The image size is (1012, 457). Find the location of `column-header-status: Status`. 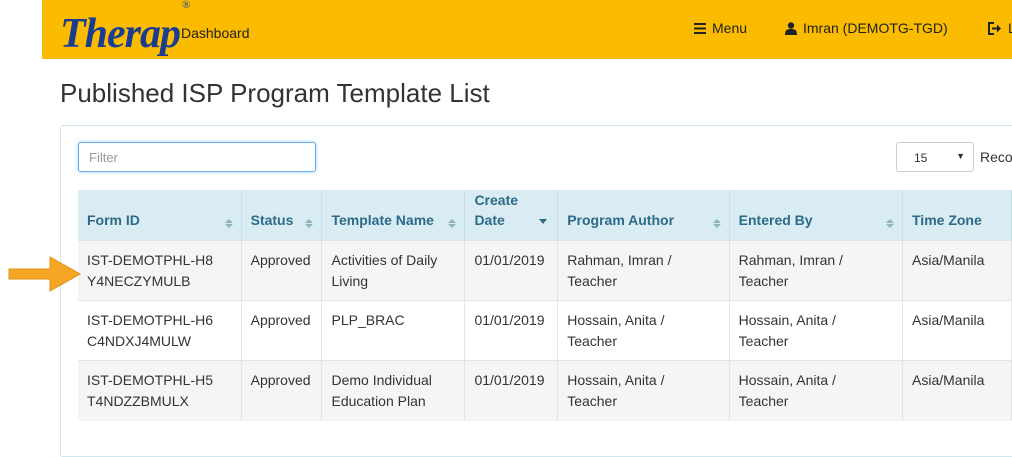

column-header-status: Status is located at coordinates (282, 215).